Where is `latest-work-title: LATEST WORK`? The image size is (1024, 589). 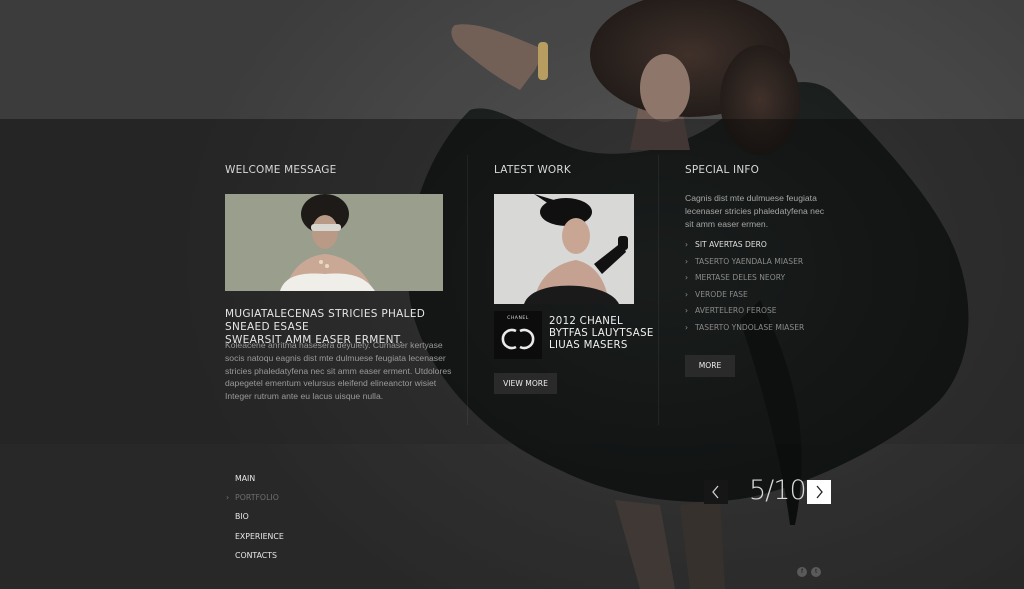 latest-work-title: LATEST WORK is located at coordinates (532, 170).